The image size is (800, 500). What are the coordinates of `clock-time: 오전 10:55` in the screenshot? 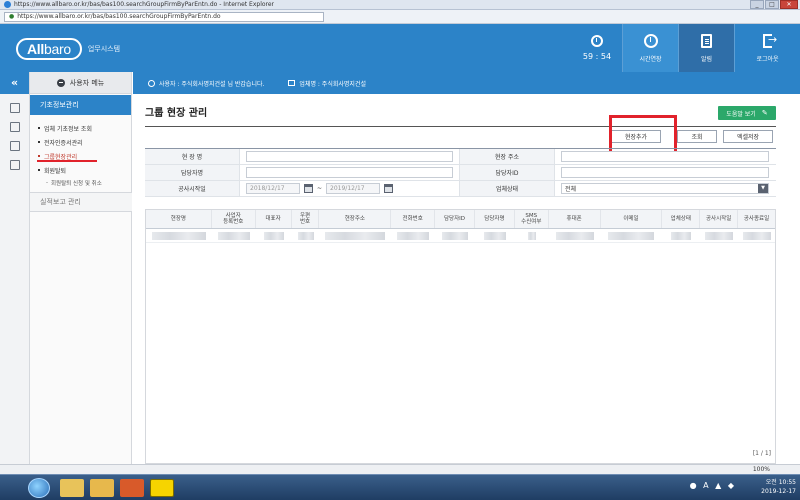 It's located at (780, 482).